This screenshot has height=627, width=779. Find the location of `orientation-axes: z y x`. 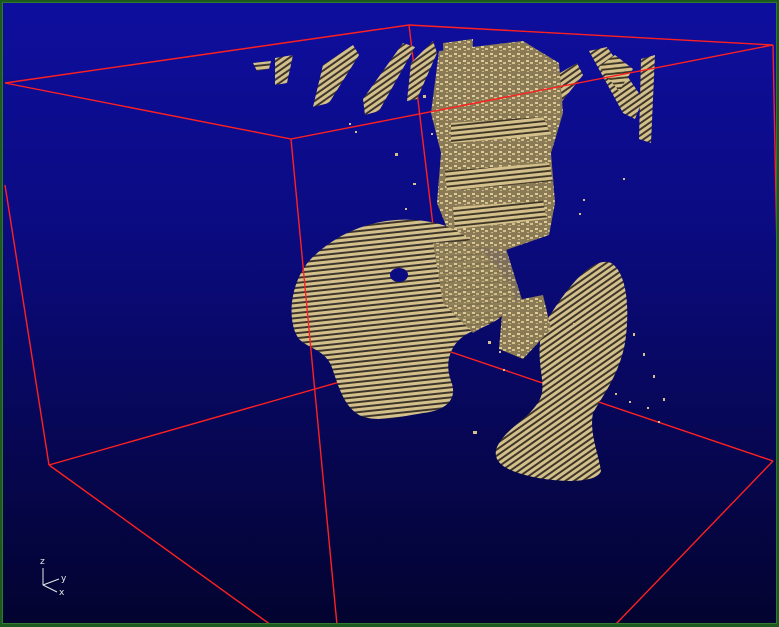

orientation-axes: z y x is located at coordinates (53, 577).